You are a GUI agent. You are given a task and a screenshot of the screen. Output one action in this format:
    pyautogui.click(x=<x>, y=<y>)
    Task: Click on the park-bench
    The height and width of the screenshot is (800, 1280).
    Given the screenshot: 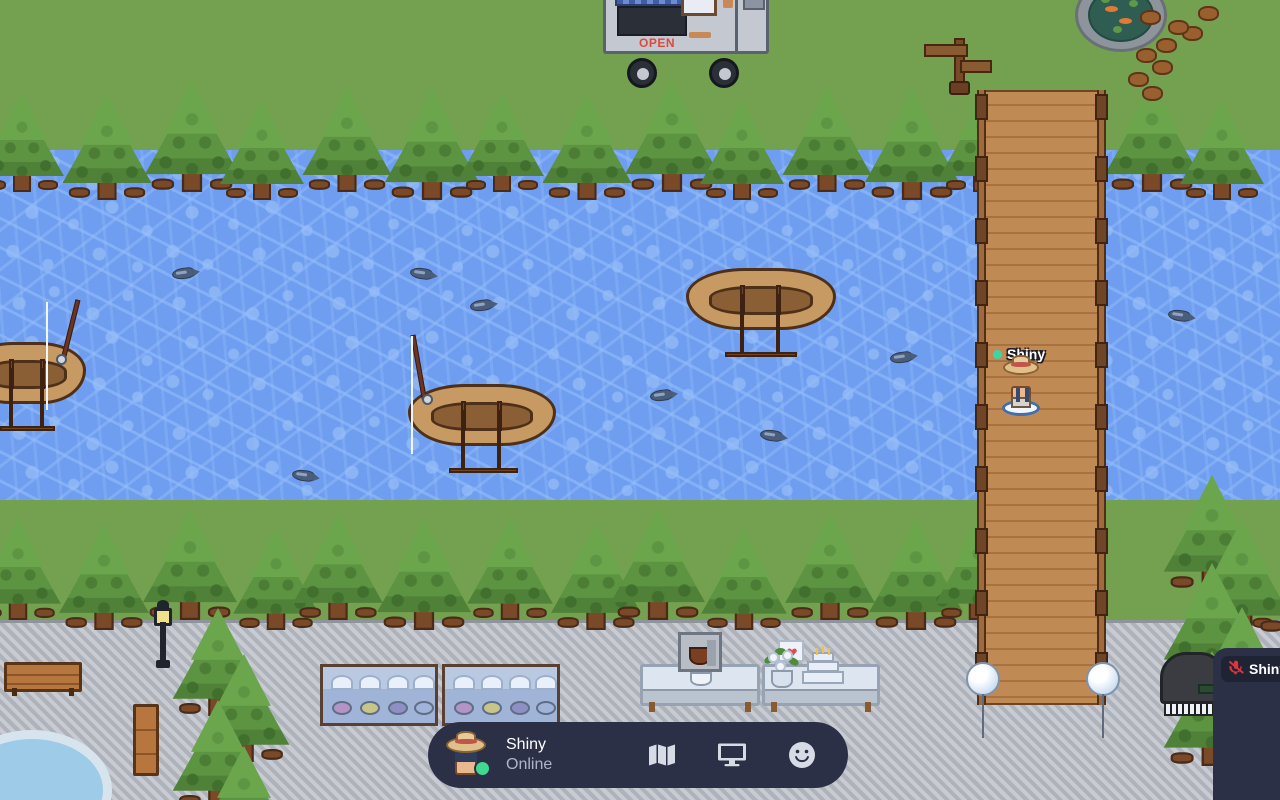 What is the action you would take?
    pyautogui.click(x=43, y=679)
    